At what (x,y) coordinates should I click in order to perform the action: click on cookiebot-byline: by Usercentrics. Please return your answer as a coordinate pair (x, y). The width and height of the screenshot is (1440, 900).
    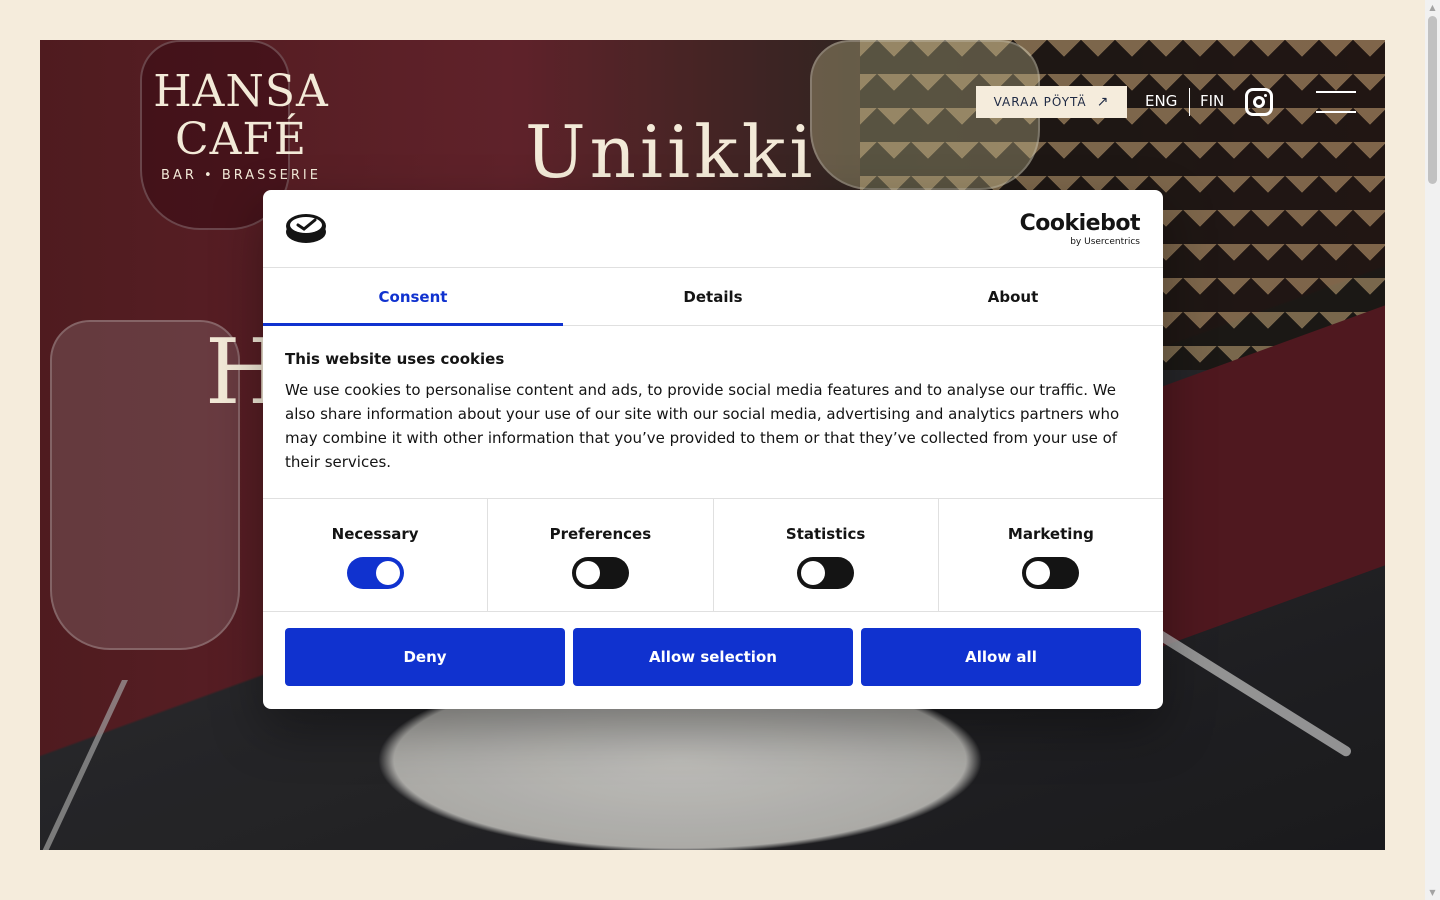
    Looking at the image, I should click on (1105, 242).